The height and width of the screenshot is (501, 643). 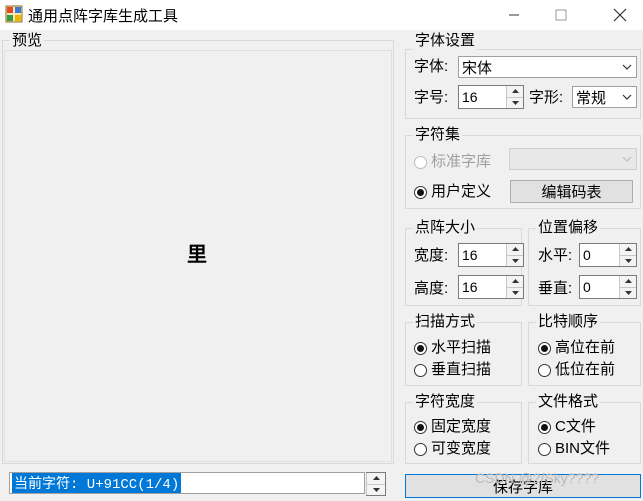 What do you see at coordinates (583, 448) in the screenshot?
I see `bin-file-label: BIN文件` at bounding box center [583, 448].